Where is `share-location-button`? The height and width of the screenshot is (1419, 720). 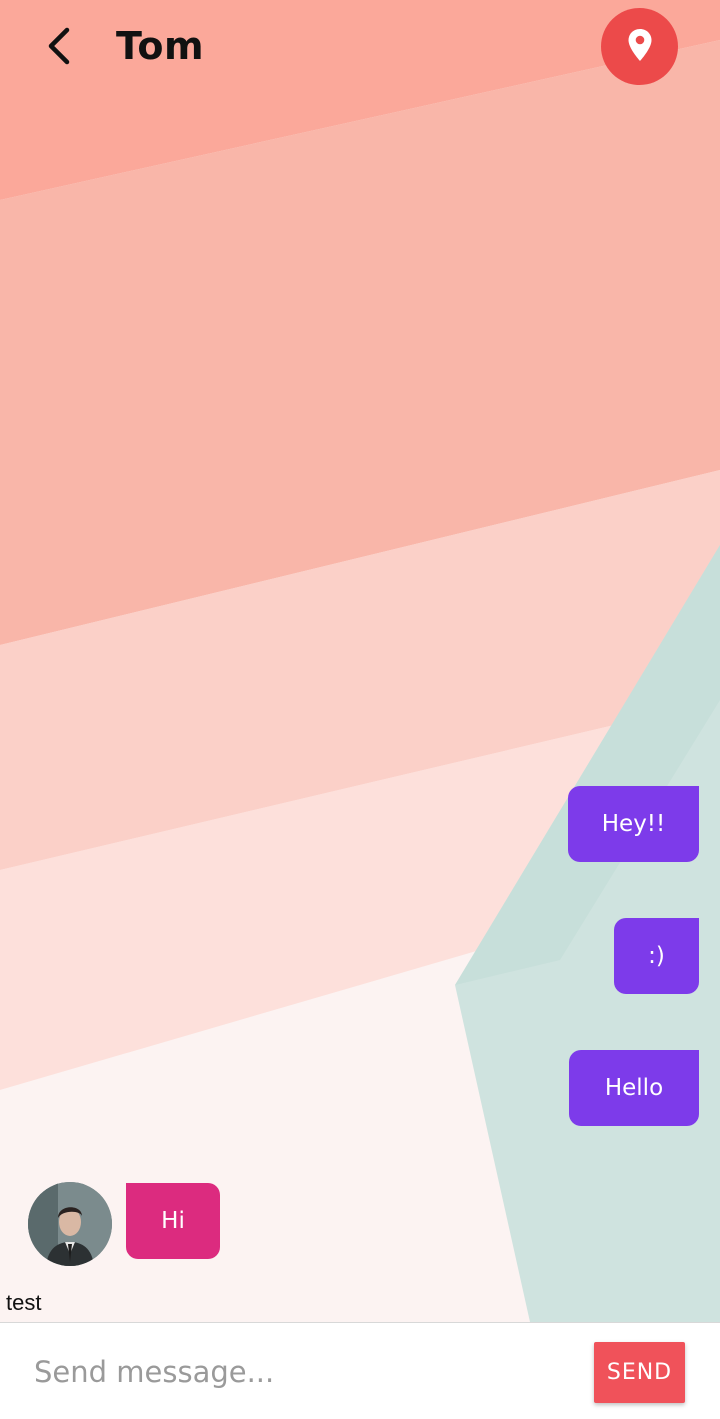
share-location-button is located at coordinates (639, 46).